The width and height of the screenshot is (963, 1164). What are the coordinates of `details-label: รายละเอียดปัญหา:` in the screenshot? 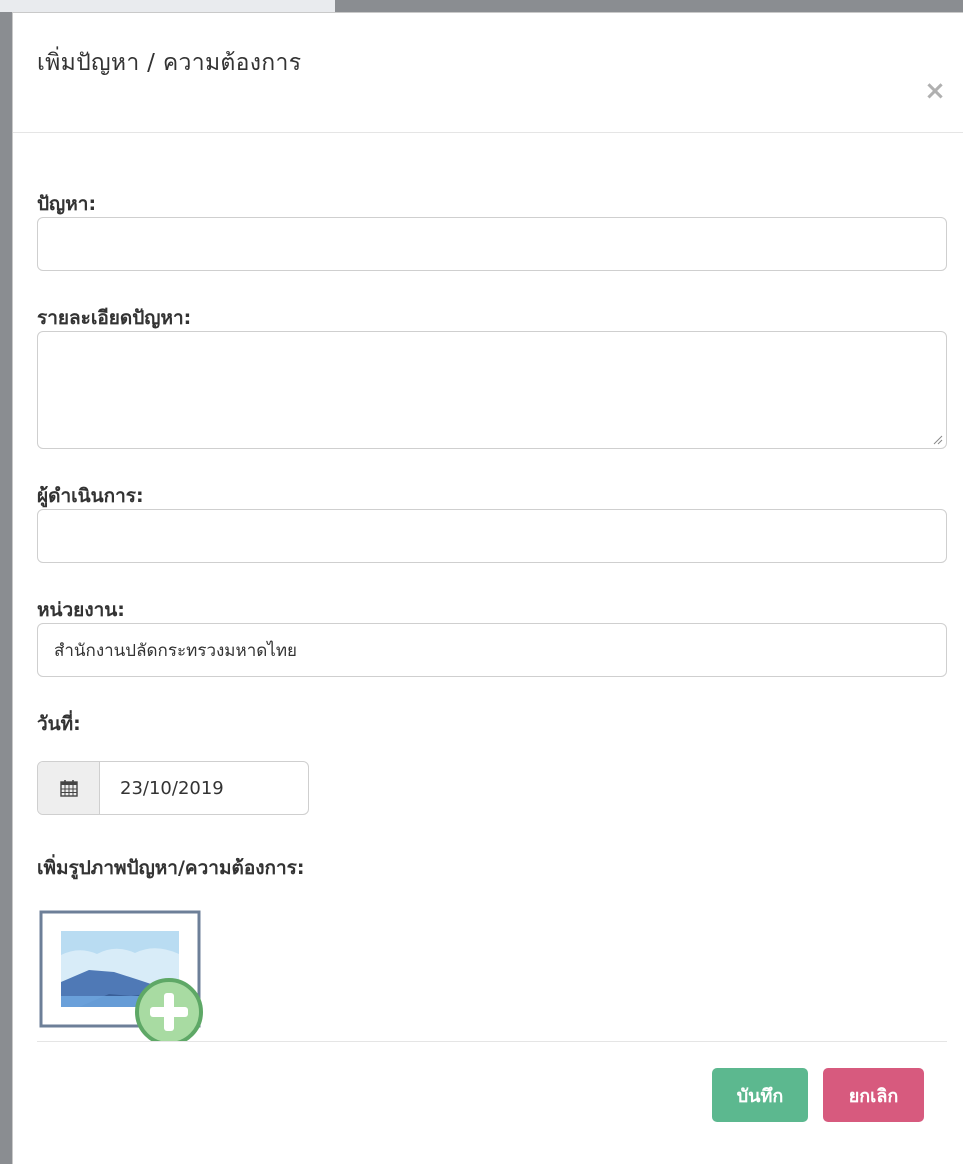 It's located at (114, 318).